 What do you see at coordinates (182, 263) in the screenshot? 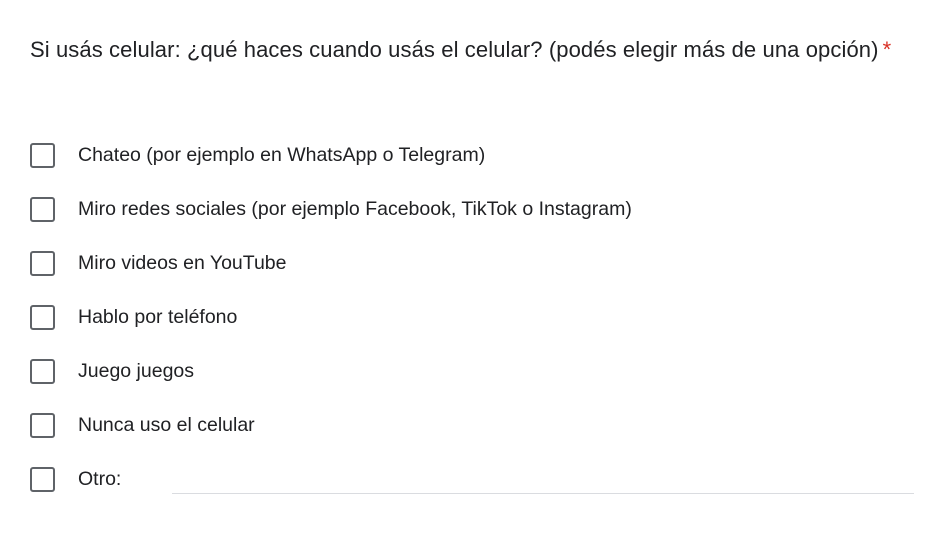
I see `option-label: Miro videos en YouTube` at bounding box center [182, 263].